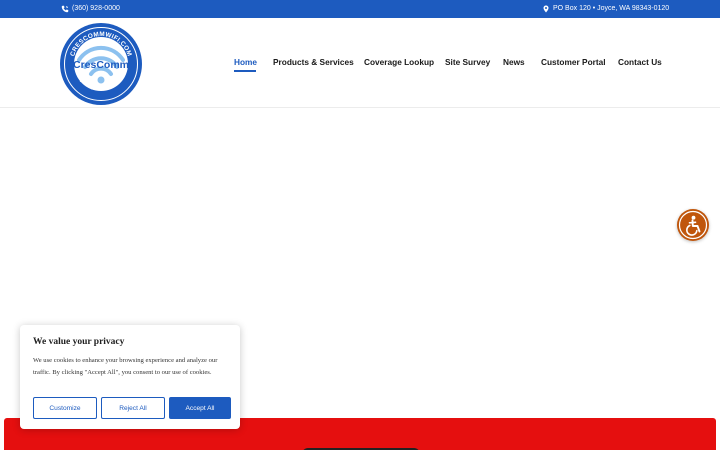 This screenshot has width=720, height=450. I want to click on phone-icon, so click(65, 9).